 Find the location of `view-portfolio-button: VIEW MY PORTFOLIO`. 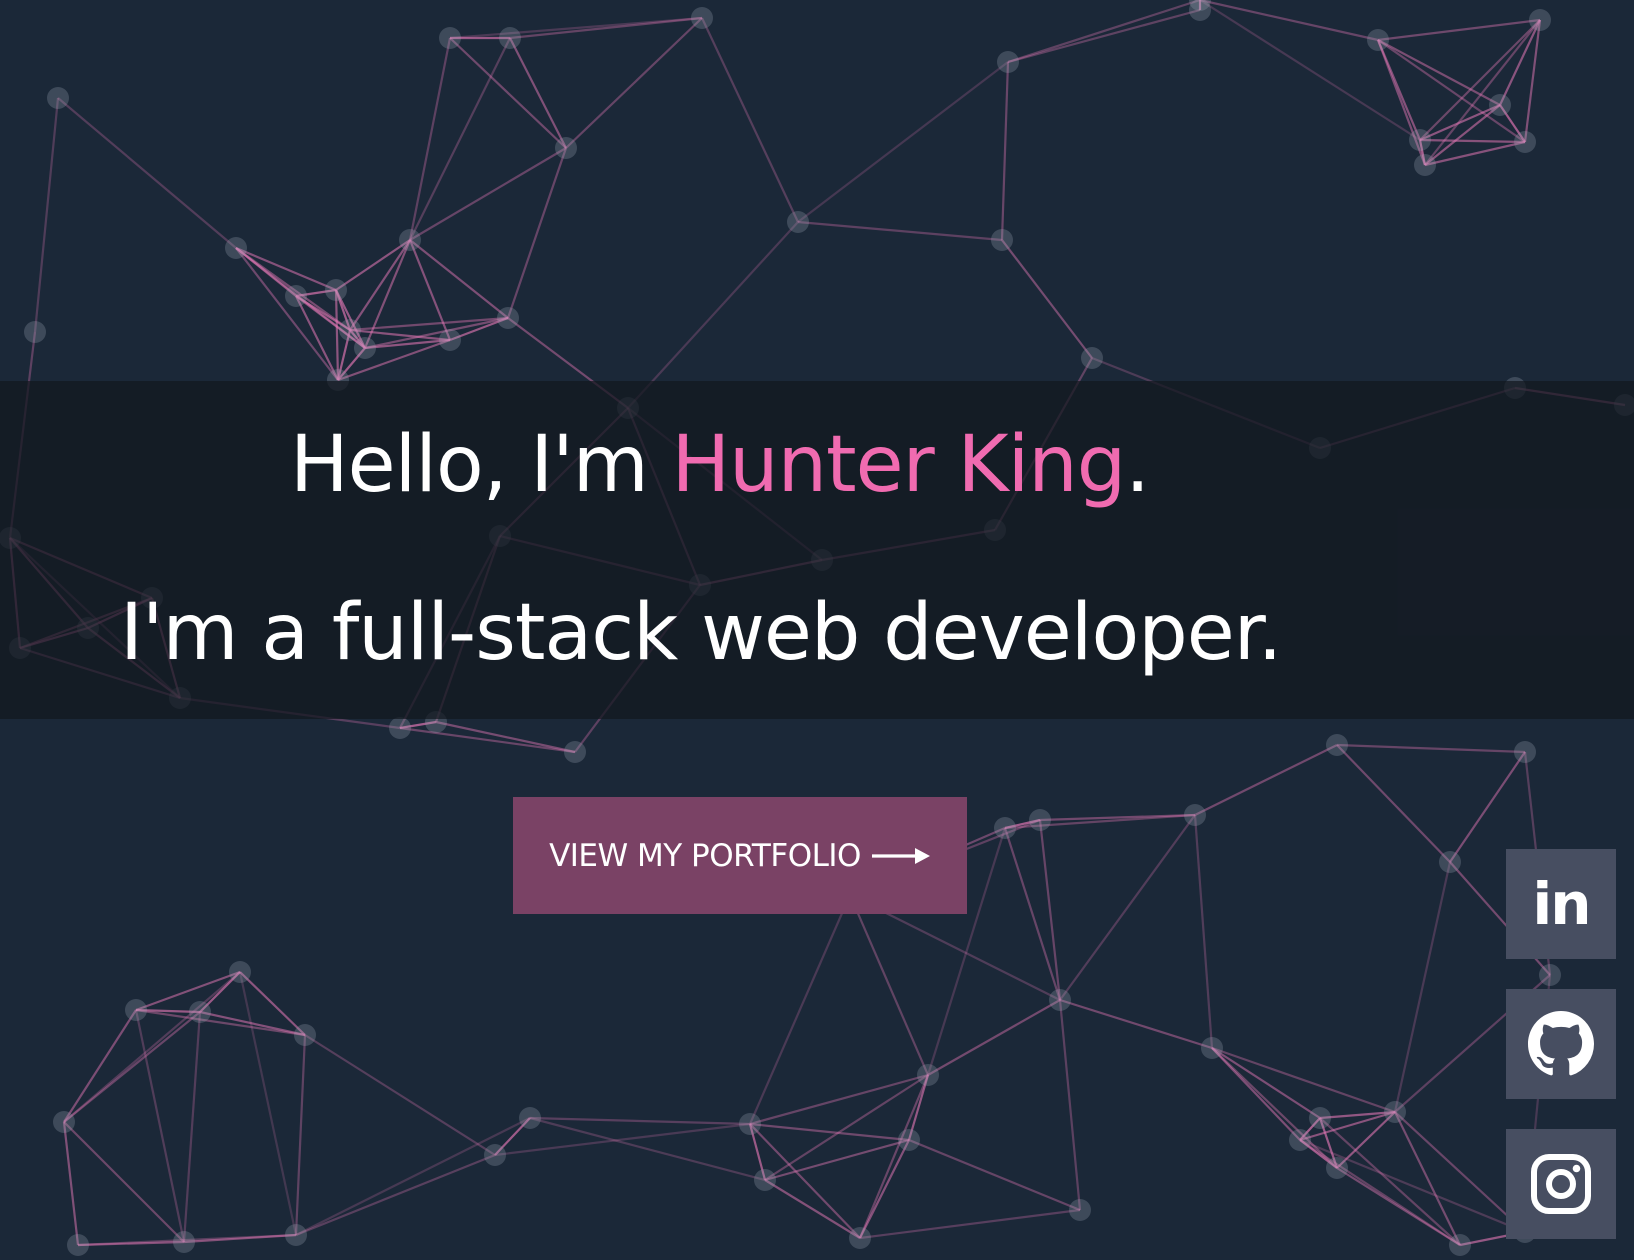

view-portfolio-button: VIEW MY PORTFOLIO is located at coordinates (740, 855).